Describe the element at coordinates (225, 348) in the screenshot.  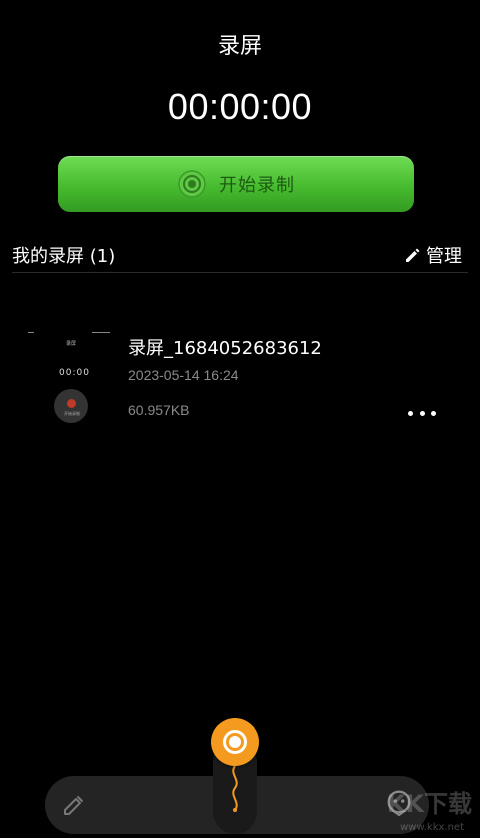
I see `recording-name: 录屏_1684052683612` at that location.